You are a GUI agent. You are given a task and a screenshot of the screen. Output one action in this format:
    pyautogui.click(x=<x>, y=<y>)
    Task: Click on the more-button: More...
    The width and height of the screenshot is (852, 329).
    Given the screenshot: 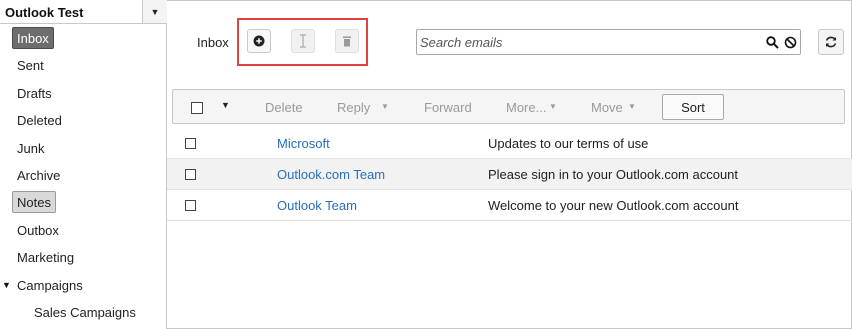 What is the action you would take?
    pyautogui.click(x=526, y=107)
    